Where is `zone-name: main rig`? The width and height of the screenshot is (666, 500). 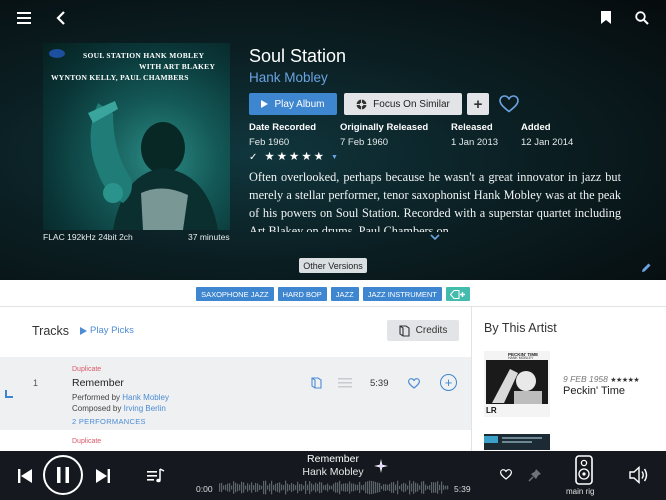
zone-name: main rig is located at coordinates (580, 491).